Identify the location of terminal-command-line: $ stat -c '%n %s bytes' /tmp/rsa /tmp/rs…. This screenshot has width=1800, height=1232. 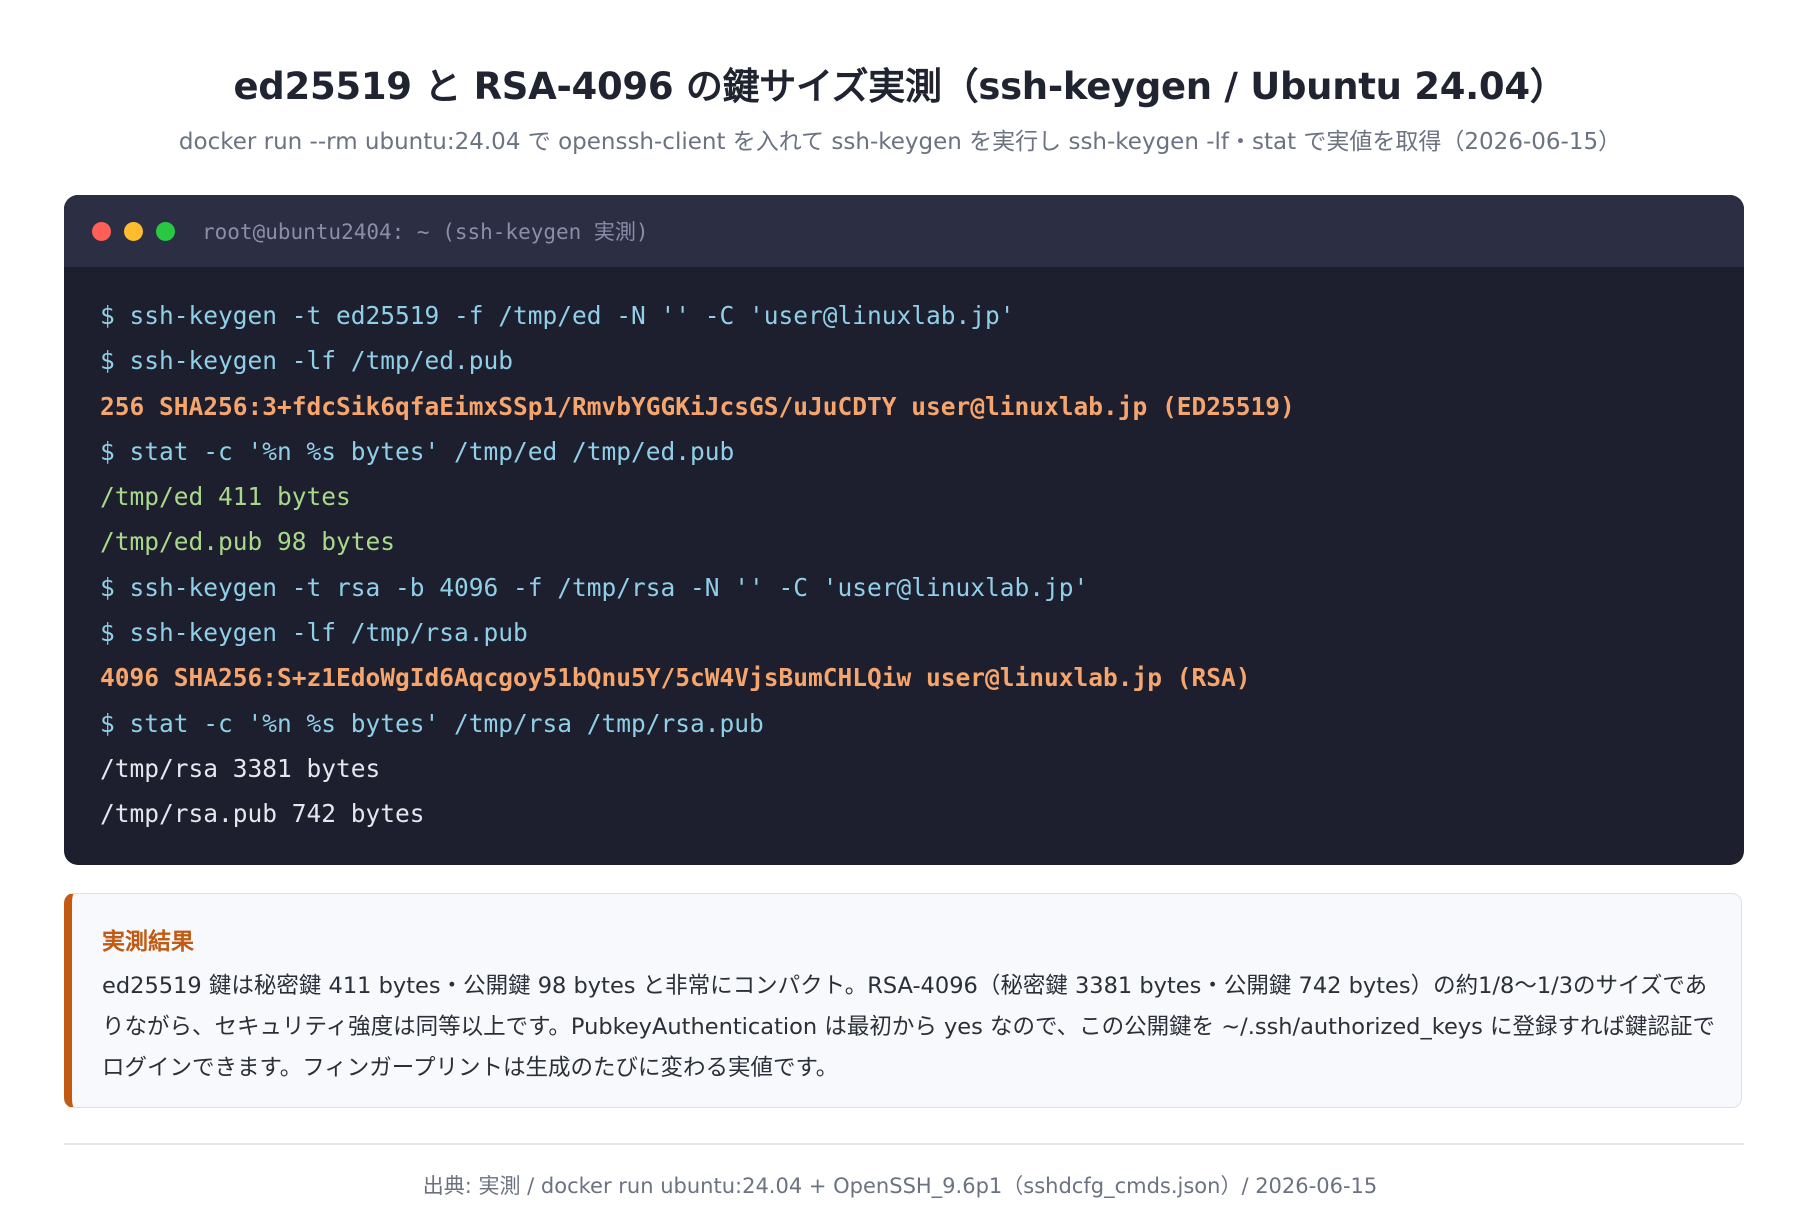
(432, 723).